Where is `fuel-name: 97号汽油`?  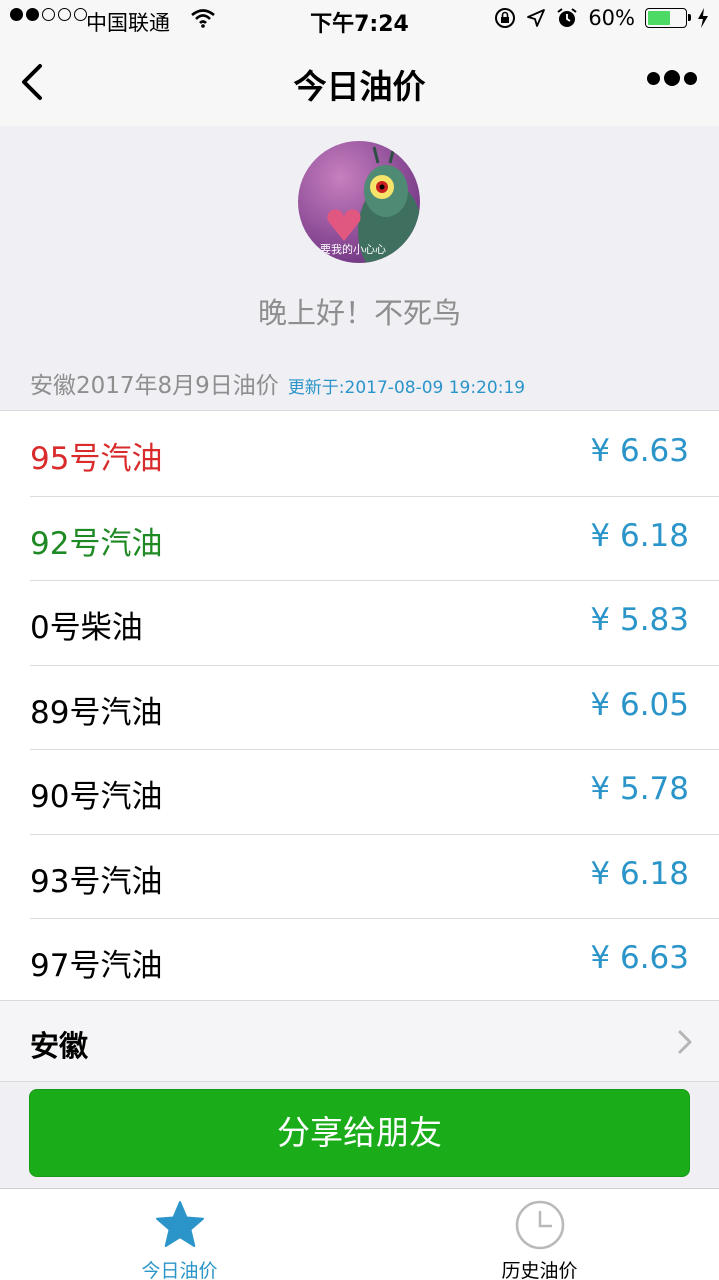 fuel-name: 97号汽油 is located at coordinates (96, 966).